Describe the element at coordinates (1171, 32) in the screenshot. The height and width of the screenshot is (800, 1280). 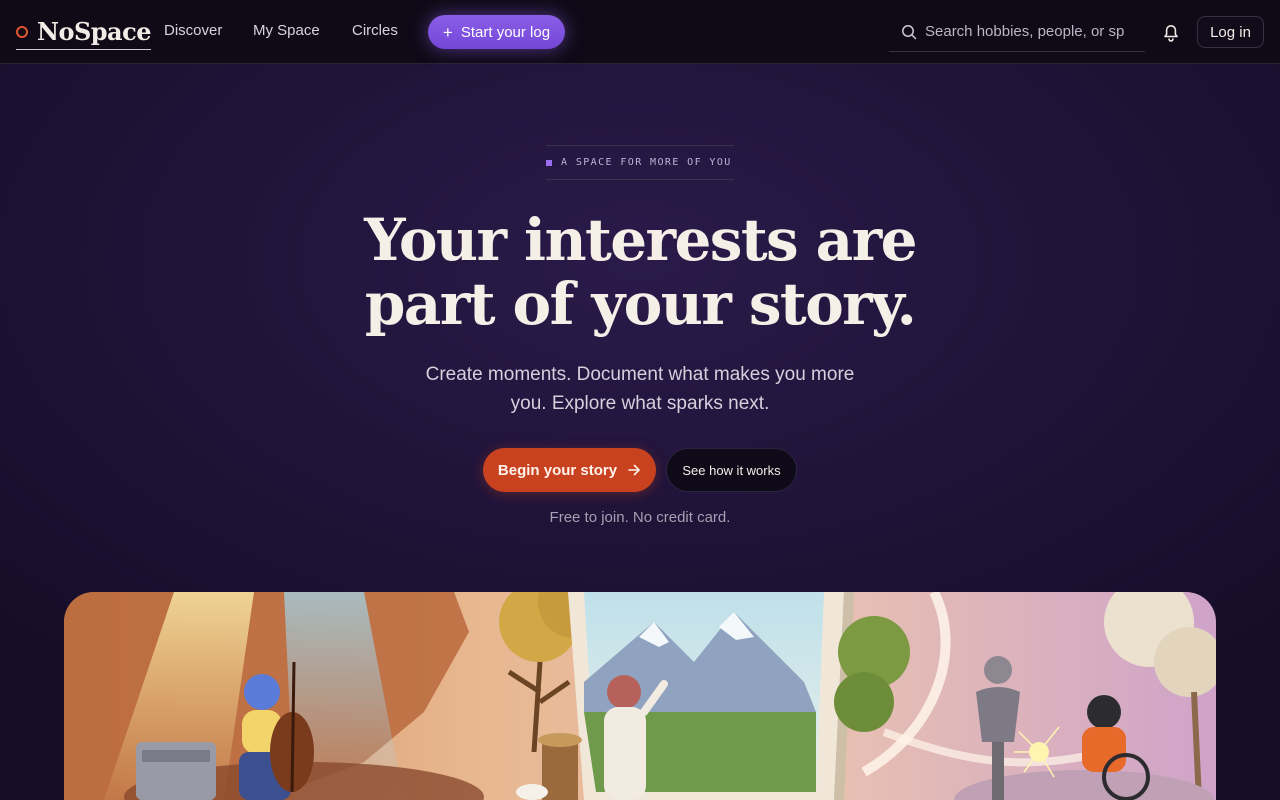
I see `bell-icon` at that location.